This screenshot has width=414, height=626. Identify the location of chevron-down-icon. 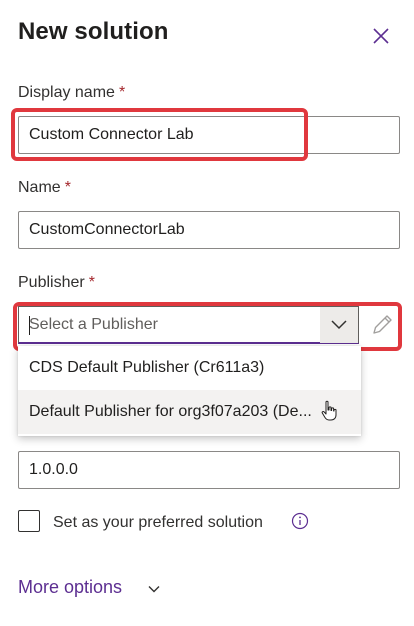
(154, 589).